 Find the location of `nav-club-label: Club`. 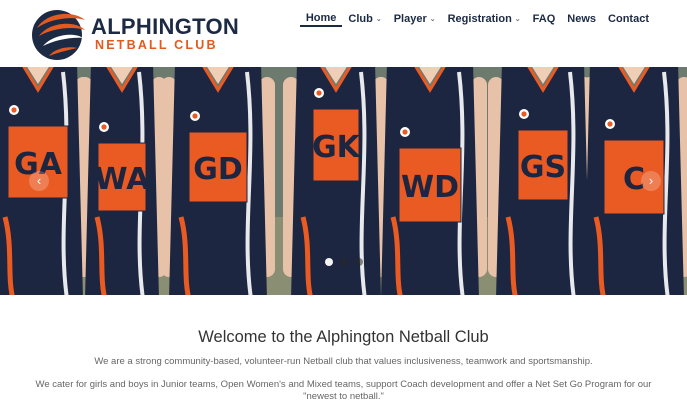

nav-club-label: Club is located at coordinates (360, 19).